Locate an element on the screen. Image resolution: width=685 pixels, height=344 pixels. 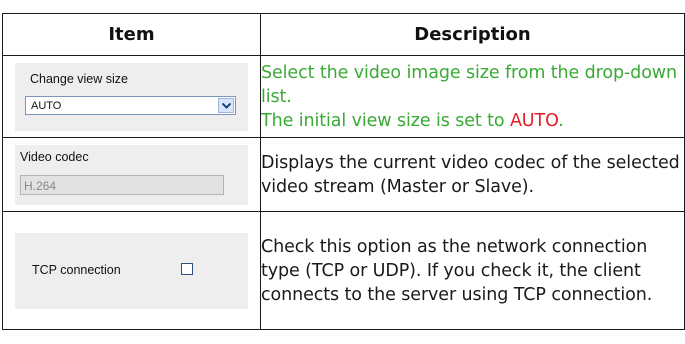
video-codec-field: H.264 is located at coordinates (122, 184).